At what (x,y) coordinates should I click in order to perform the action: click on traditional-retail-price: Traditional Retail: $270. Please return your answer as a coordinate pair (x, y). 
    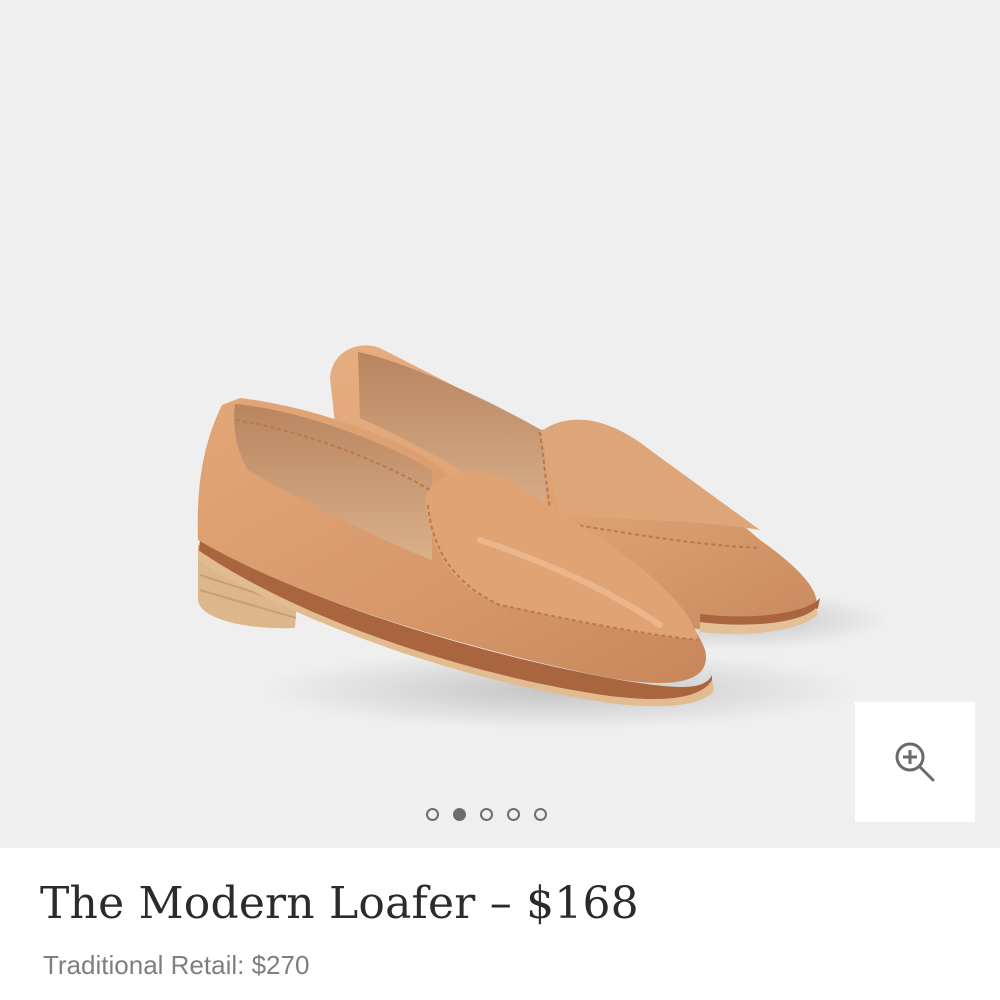
    Looking at the image, I should click on (176, 965).